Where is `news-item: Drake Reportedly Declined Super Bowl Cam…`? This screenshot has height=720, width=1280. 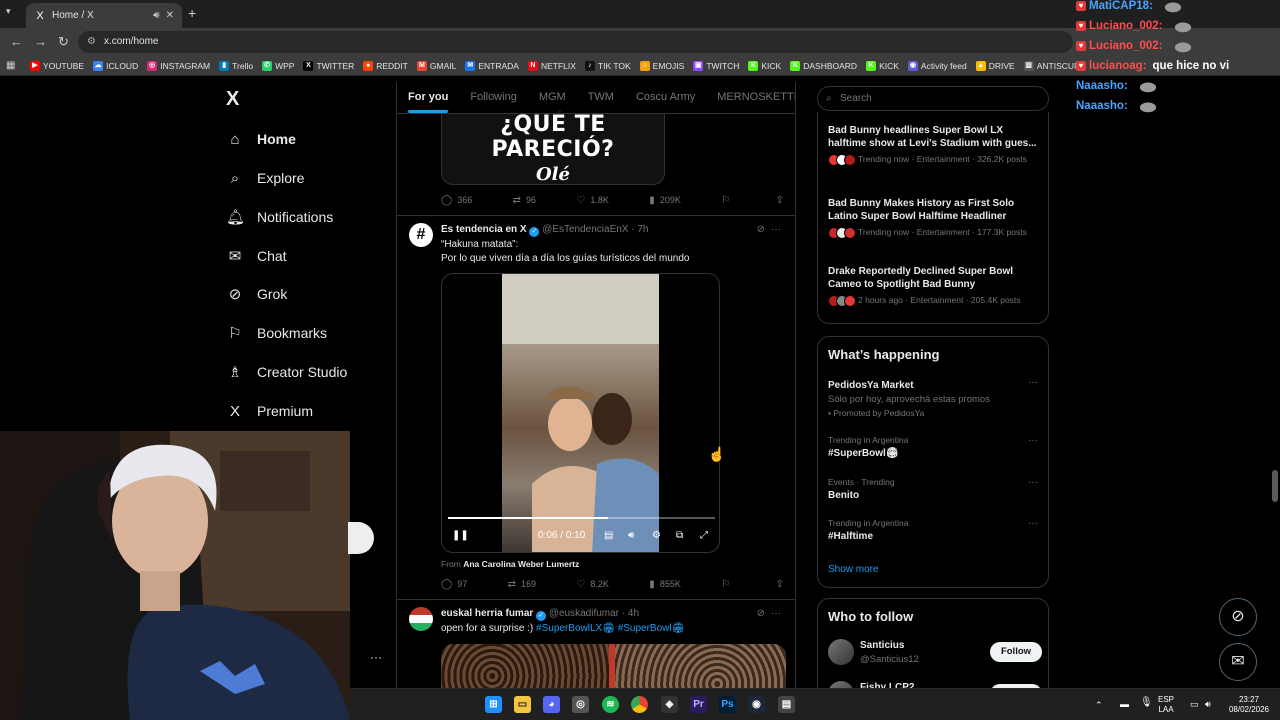
news-item: Drake Reportedly Declined Super Bowl Cam… is located at coordinates (935, 286).